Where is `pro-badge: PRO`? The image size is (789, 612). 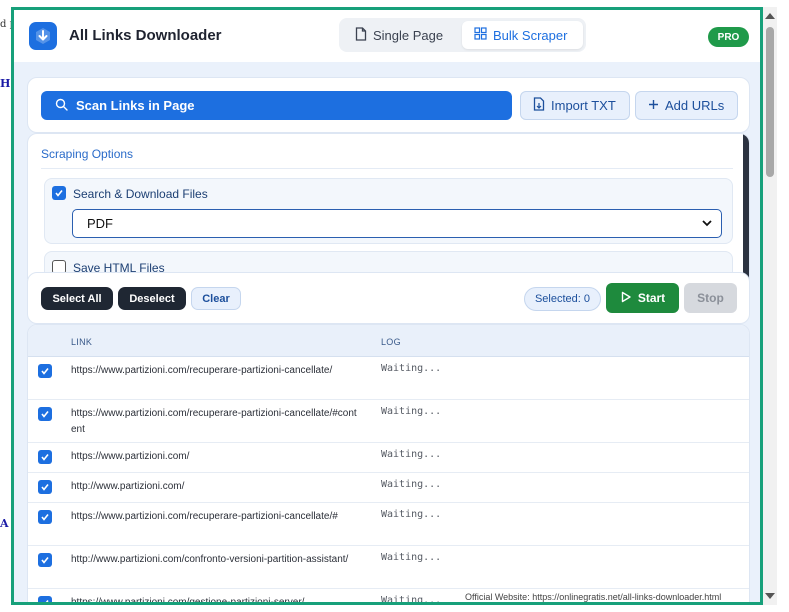
pro-badge: PRO is located at coordinates (728, 37).